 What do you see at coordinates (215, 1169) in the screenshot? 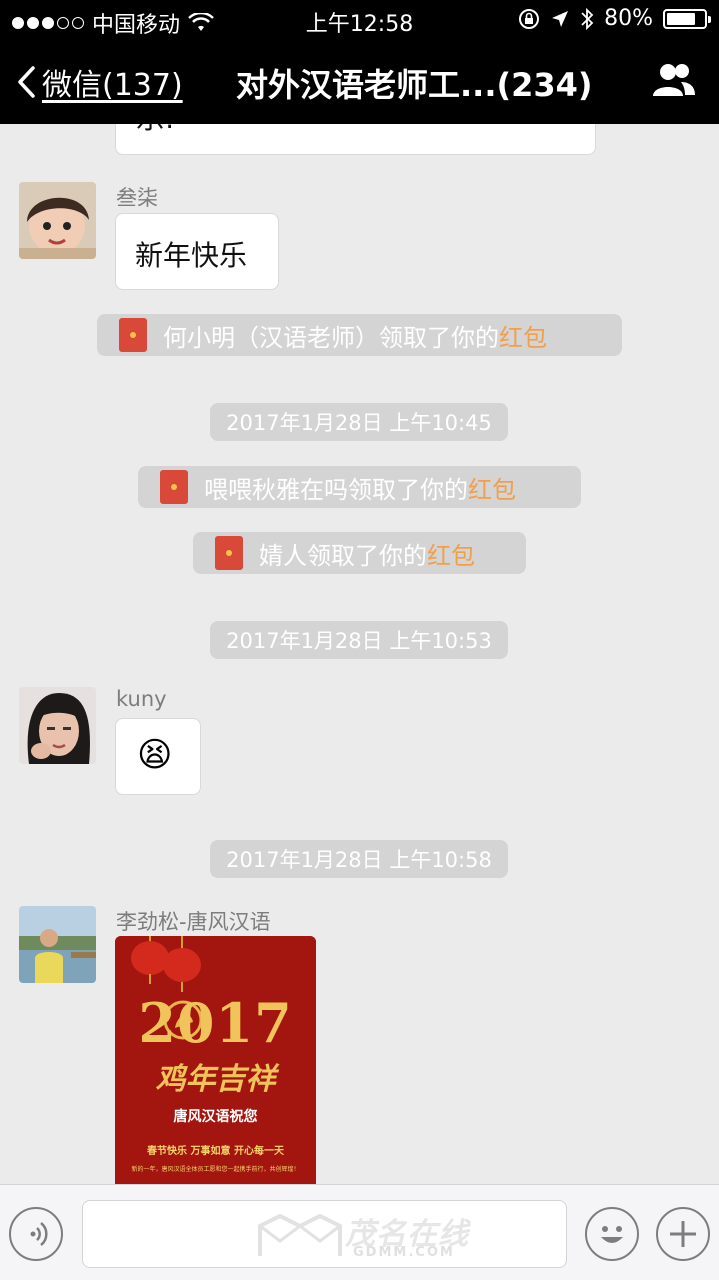
I see `poster-small-text: 新的一年，唐风汉语全体员工愿和您一起携手前行，共创辉煌！` at bounding box center [215, 1169].